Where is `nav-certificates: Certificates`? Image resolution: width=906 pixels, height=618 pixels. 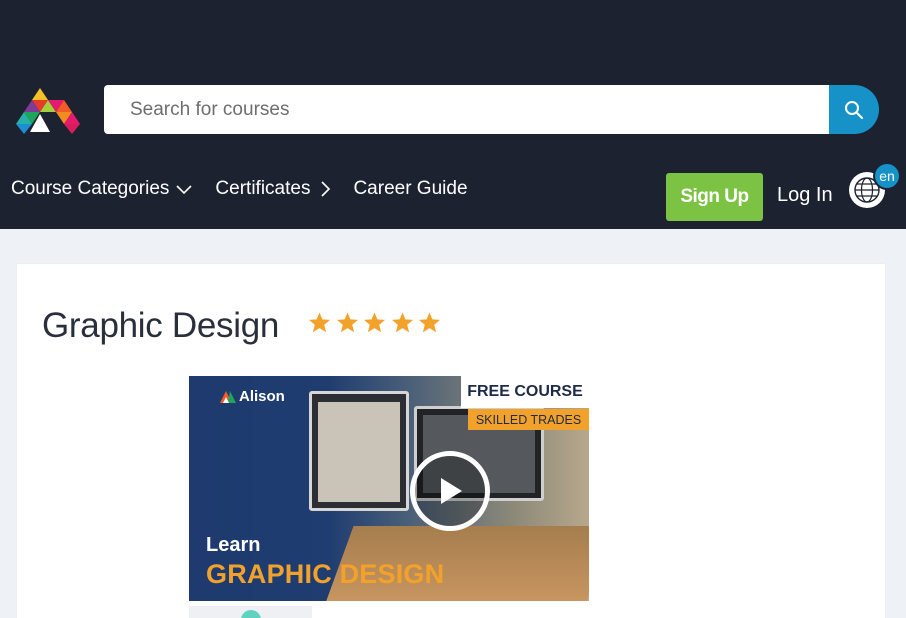
nav-certificates: Certificates is located at coordinates (273, 189).